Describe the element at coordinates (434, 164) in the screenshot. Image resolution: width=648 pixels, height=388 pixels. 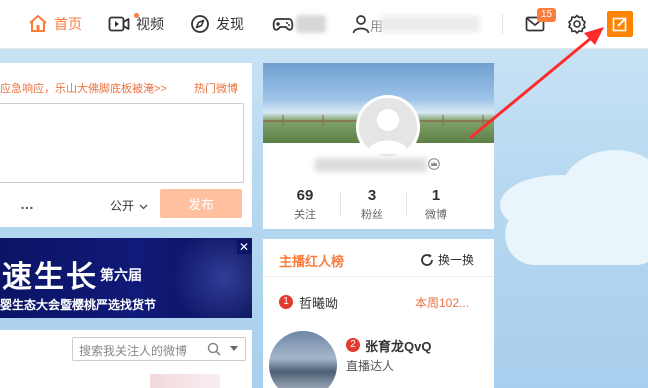
I see `crown-icon` at that location.